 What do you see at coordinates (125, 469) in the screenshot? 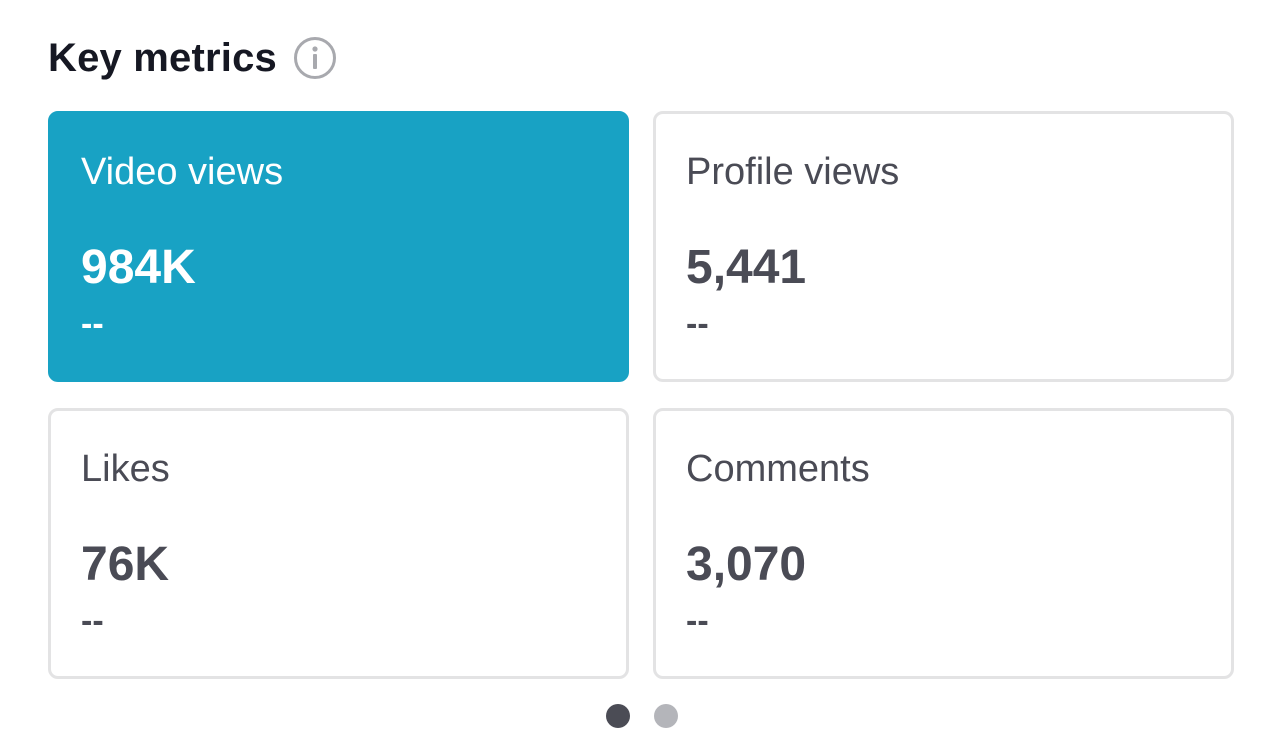
I see `metric-label: Likes` at bounding box center [125, 469].